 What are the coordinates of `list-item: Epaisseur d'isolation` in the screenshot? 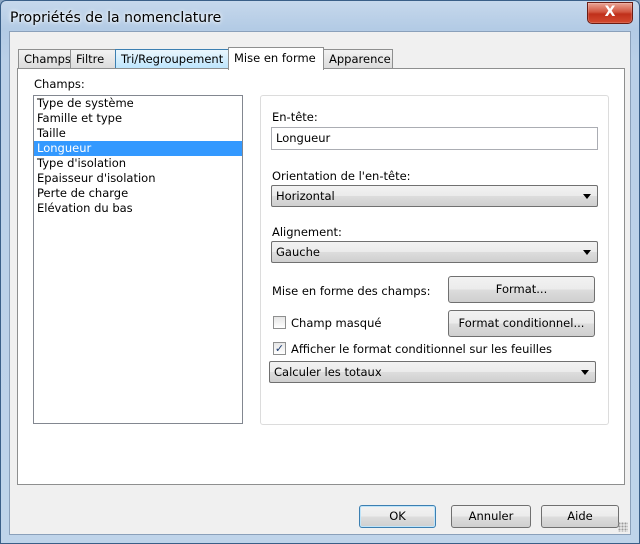 It's located at (138, 178).